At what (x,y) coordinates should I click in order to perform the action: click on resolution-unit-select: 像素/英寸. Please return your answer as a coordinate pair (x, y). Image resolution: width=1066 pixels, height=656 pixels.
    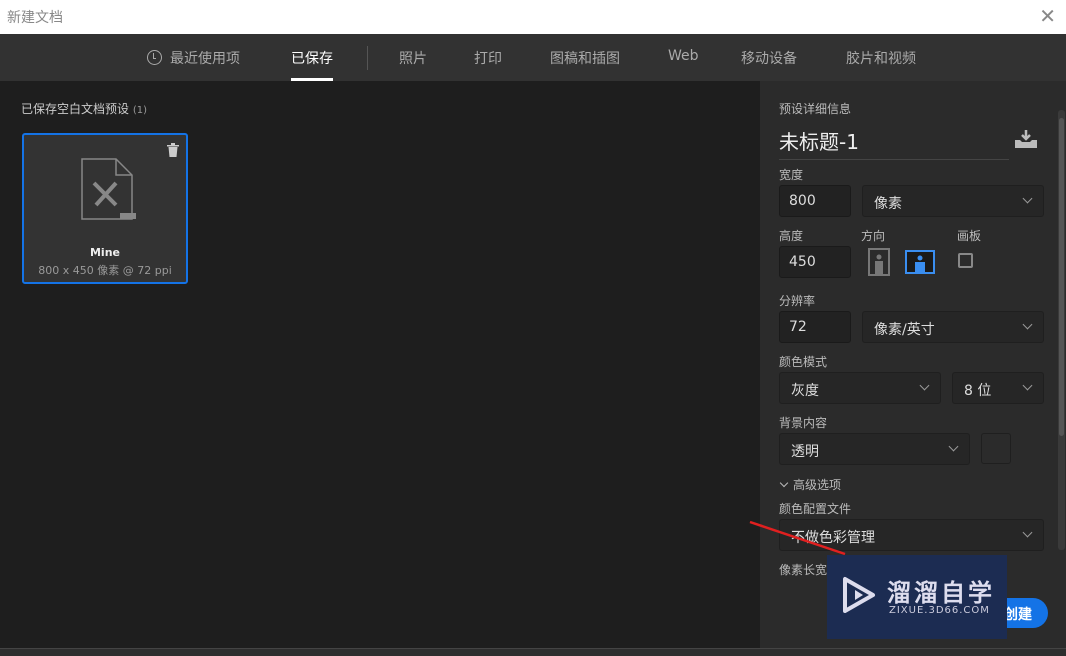
    Looking at the image, I should click on (953, 327).